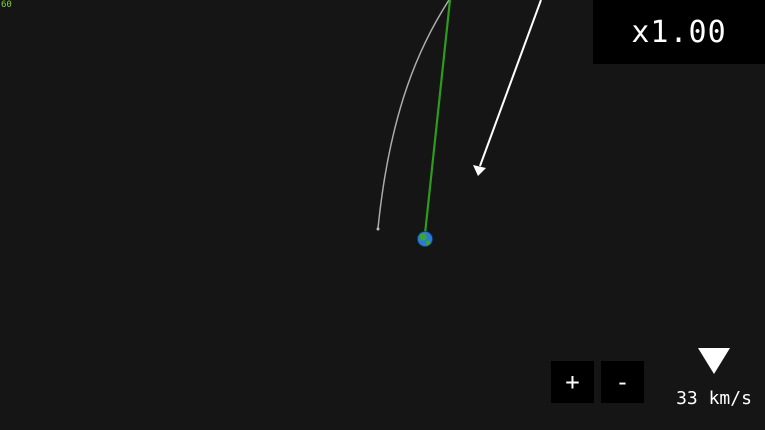  I want to click on orbit-trail-end, so click(378, 229).